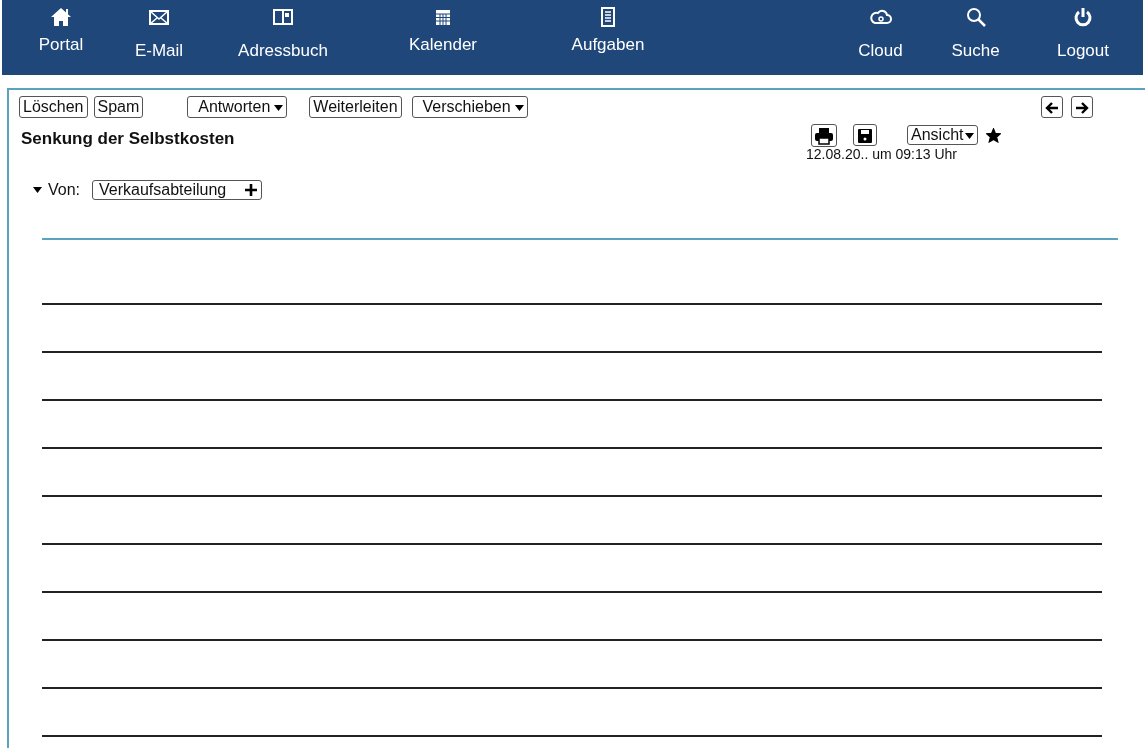  I want to click on book-icon, so click(283, 17).